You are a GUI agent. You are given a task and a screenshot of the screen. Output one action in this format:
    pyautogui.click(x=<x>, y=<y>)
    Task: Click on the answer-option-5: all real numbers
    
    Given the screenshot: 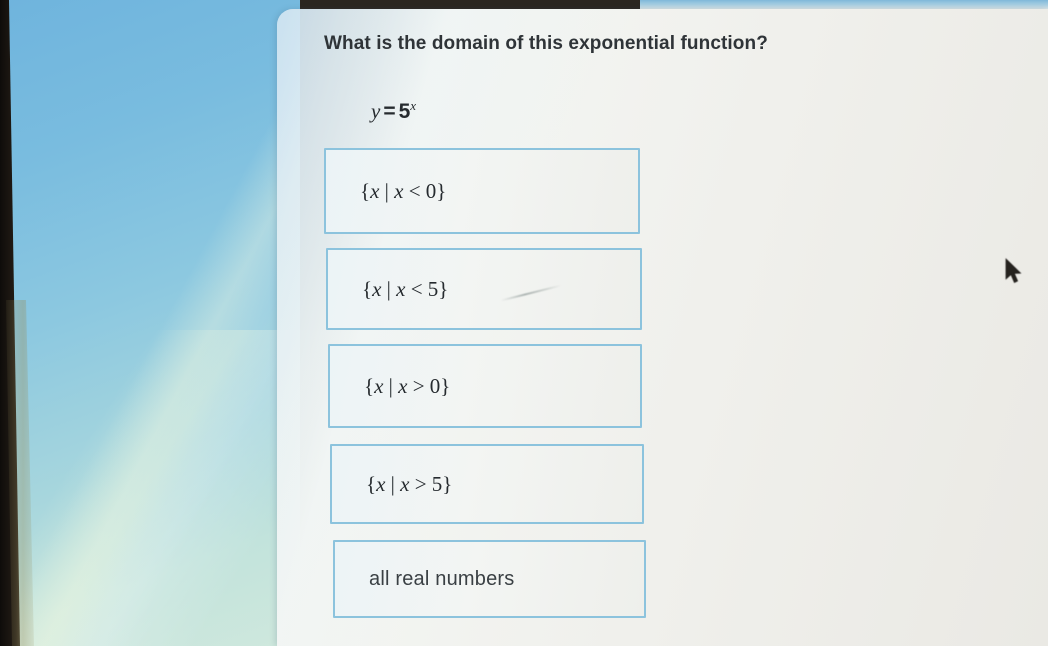 What is the action you would take?
    pyautogui.click(x=489, y=579)
    